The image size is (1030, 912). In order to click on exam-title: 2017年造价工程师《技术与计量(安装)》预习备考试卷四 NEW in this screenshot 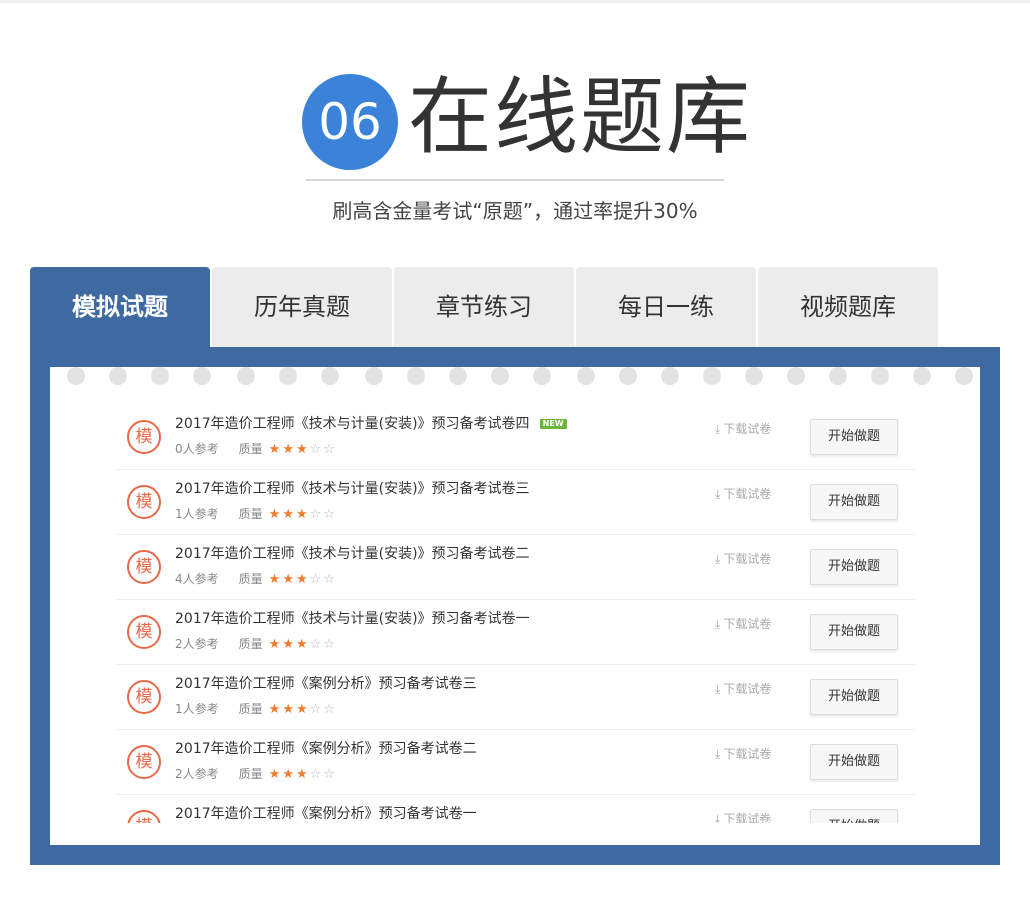, I will do `click(371, 424)`.